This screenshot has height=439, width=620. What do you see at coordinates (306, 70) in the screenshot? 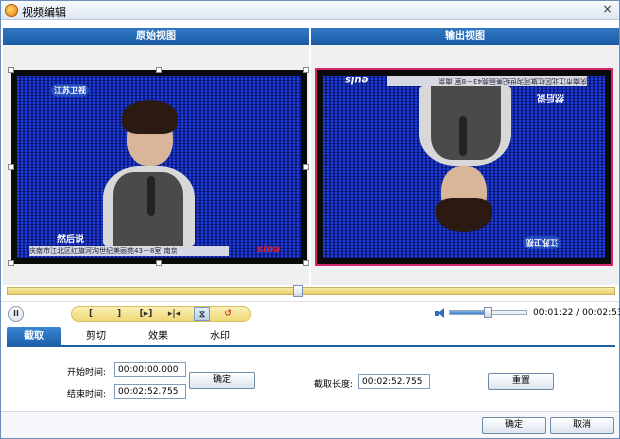
I see `crop-handle-top-right` at bounding box center [306, 70].